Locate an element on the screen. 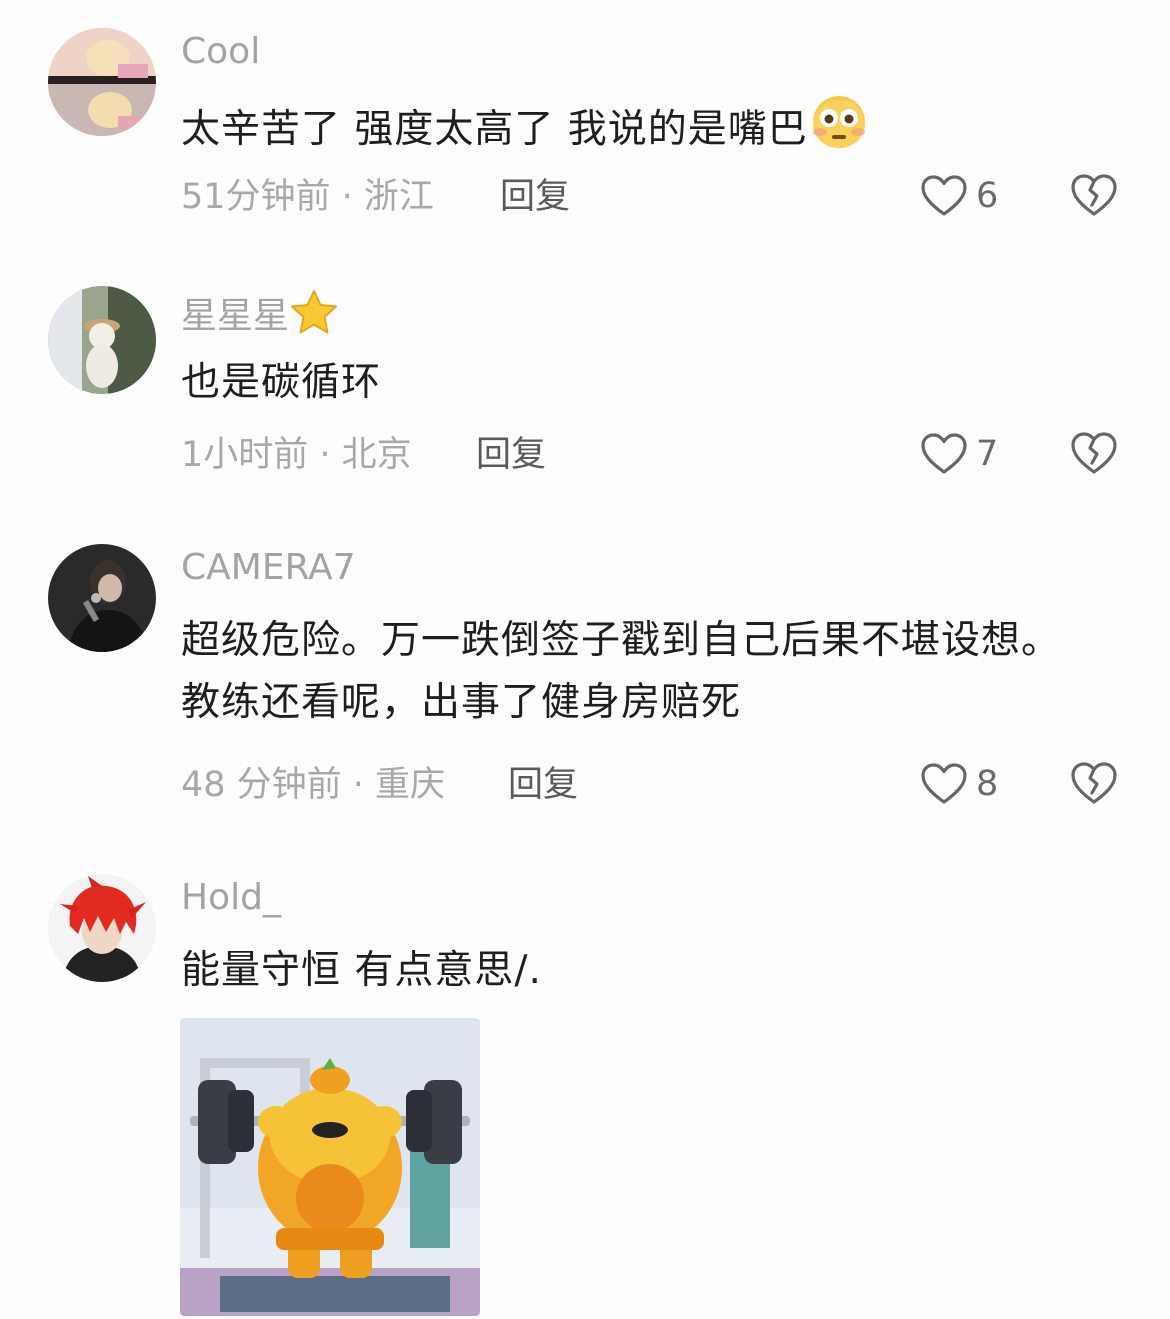 This screenshot has width=1170, height=1319. comment-text-content: 太辛苦了 强度太高了 我说的是嘴巴 is located at coordinates (494, 129).